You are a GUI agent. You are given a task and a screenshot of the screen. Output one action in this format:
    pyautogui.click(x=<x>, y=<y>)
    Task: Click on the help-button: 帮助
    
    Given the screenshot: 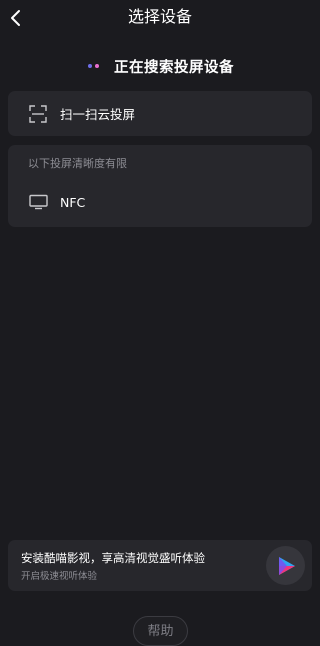 What is the action you would take?
    pyautogui.click(x=160, y=631)
    